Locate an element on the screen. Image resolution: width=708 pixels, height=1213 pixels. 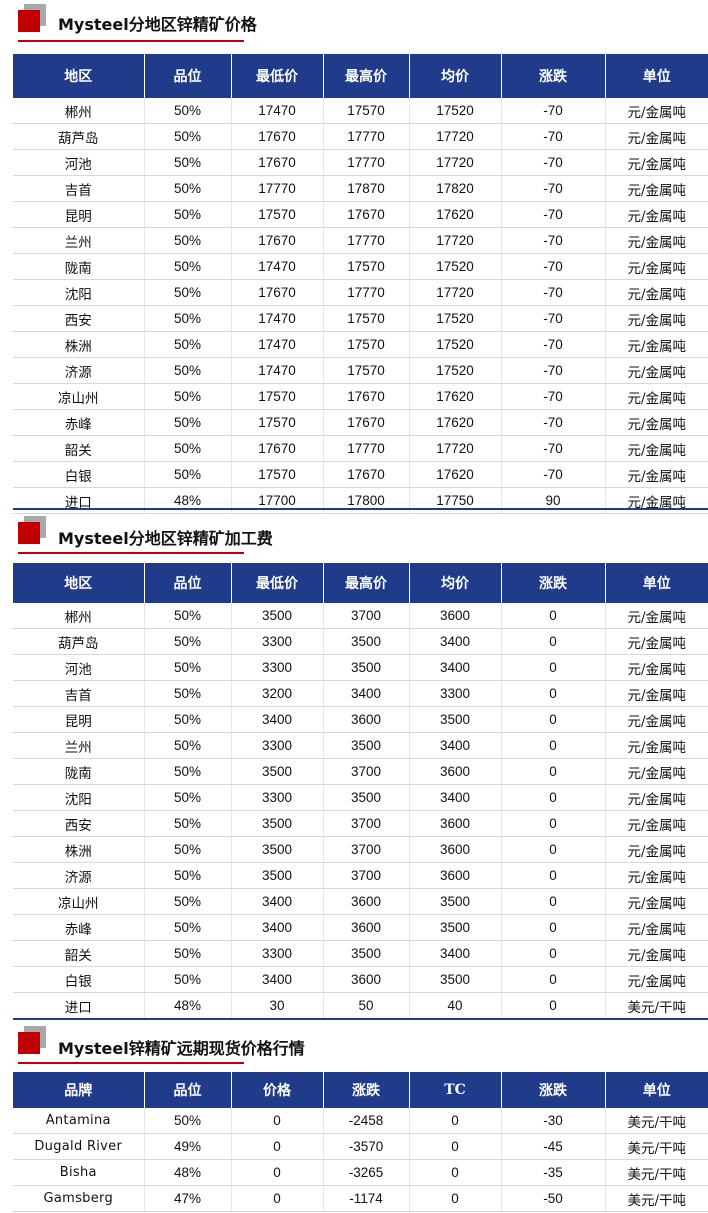
cell-region: 沈阳 is located at coordinates (79, 292).